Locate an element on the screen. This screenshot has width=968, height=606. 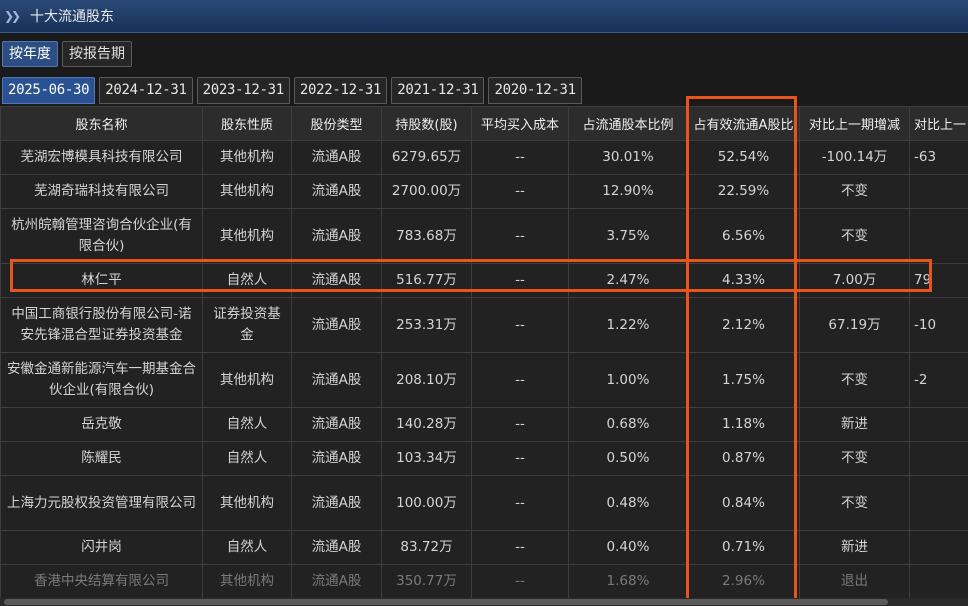
table-cell: 杭州皖翰管理咨询合伙企业(有限合伙) is located at coordinates (101, 236).